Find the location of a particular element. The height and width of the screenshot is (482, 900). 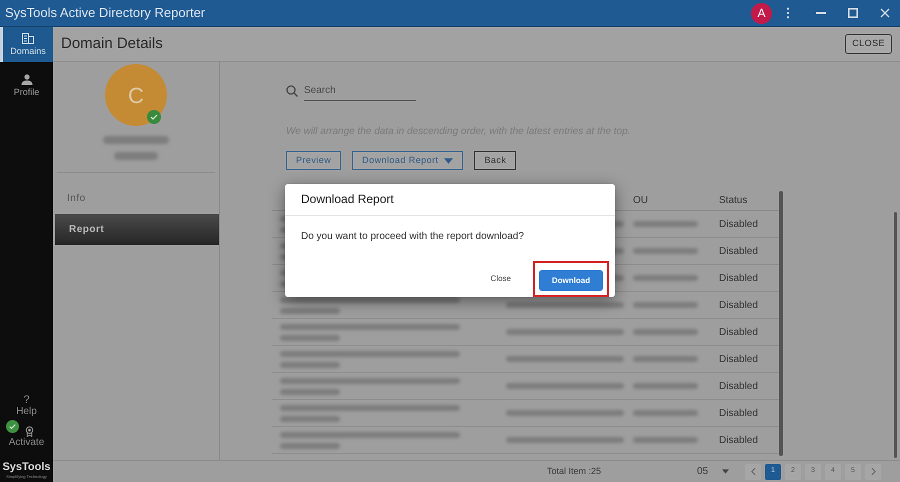

side-tab: Report is located at coordinates (137, 229).